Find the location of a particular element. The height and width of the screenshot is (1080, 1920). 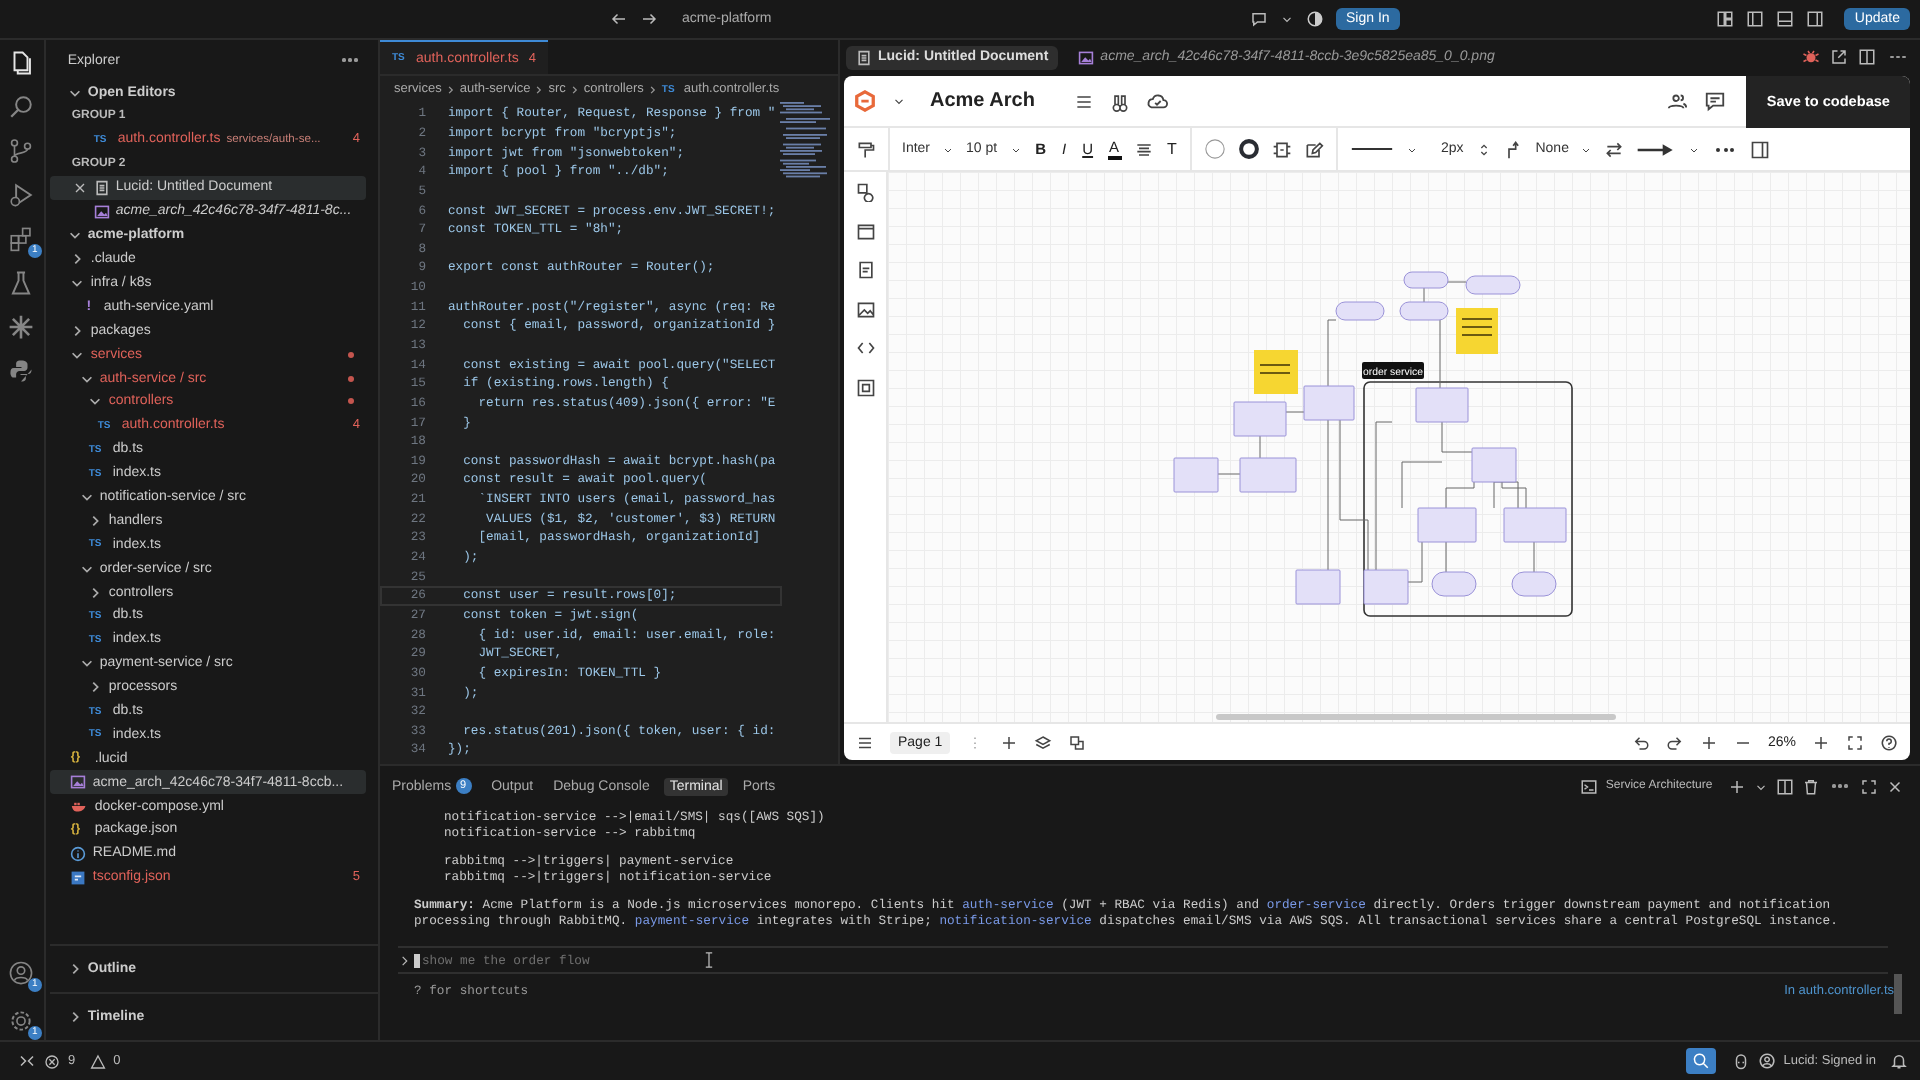

sticky-note-icon is located at coordinates (865, 270).